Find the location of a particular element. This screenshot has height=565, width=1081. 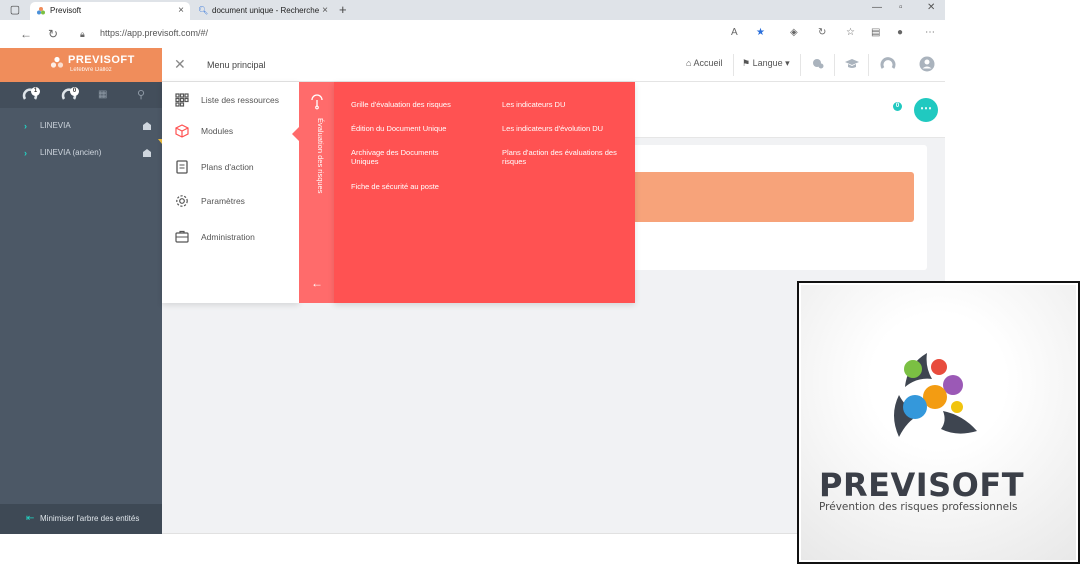

browser-tab-search: 🔍︎ document unique - Recherche × is located at coordinates (263, 11).